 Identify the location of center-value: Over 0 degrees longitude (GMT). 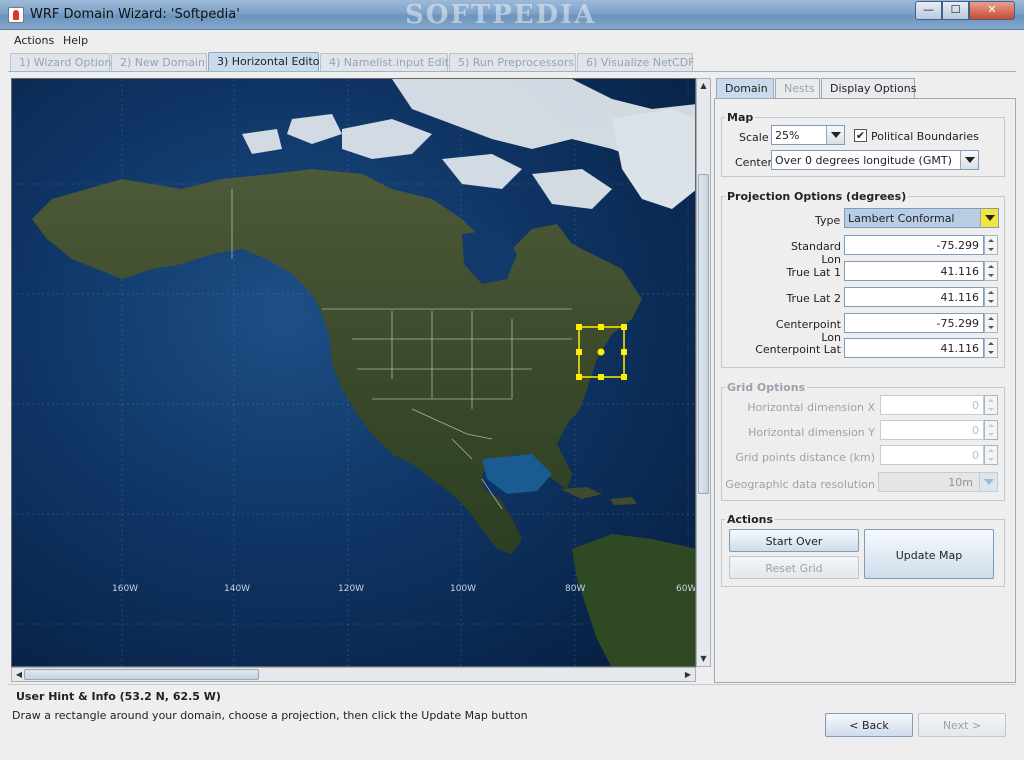
(863, 160).